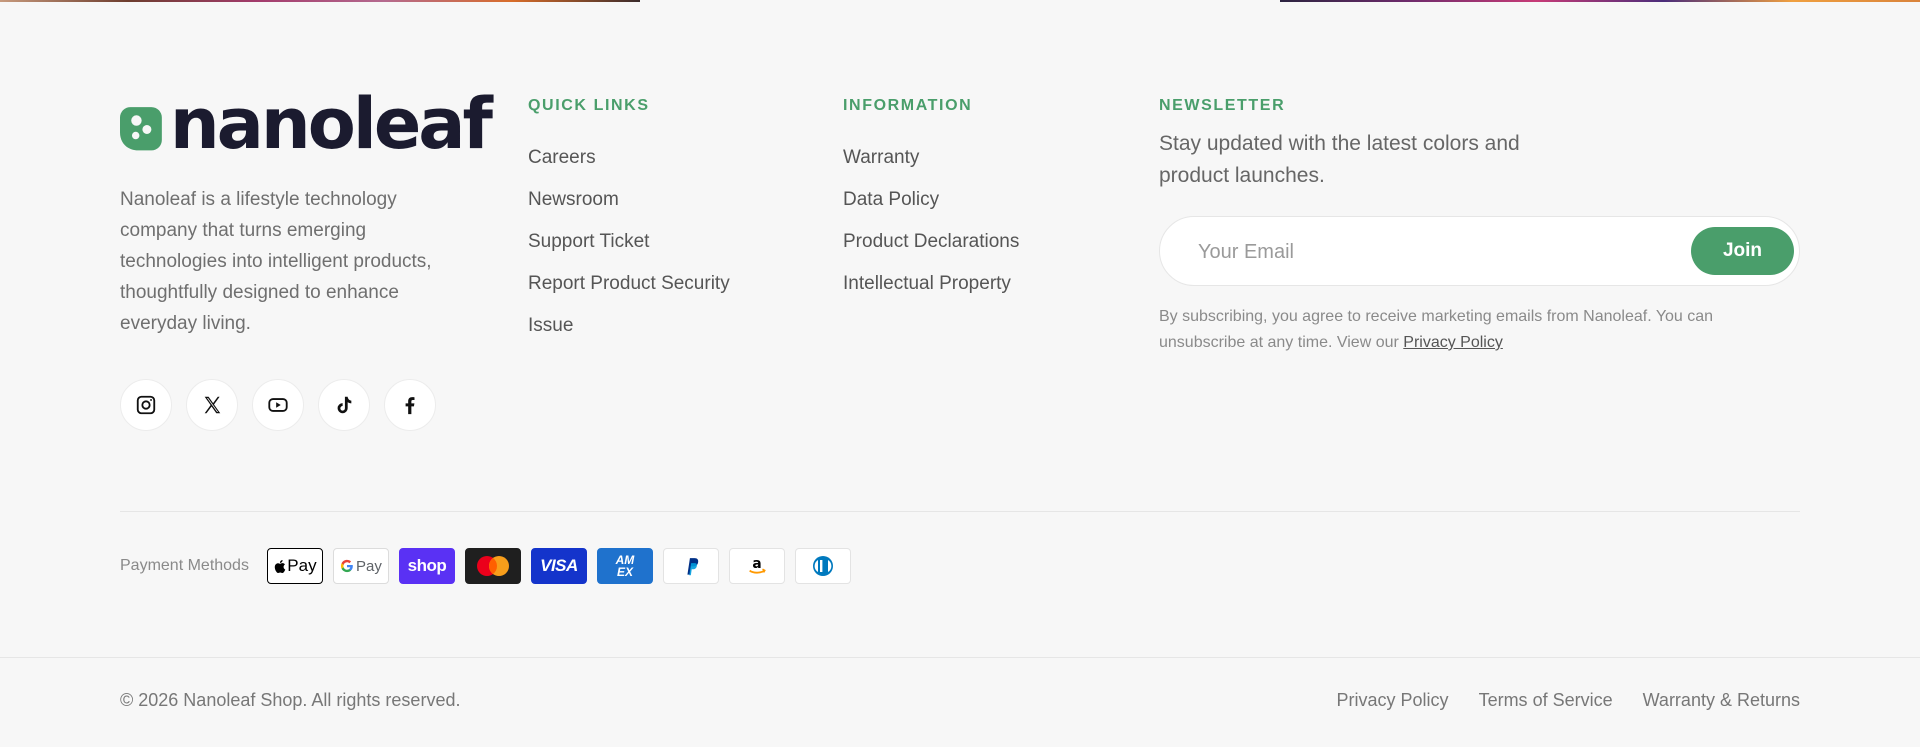 The width and height of the screenshot is (1920, 747). Describe the element at coordinates (960, 1) in the screenshot. I see `top-image-strip` at that location.